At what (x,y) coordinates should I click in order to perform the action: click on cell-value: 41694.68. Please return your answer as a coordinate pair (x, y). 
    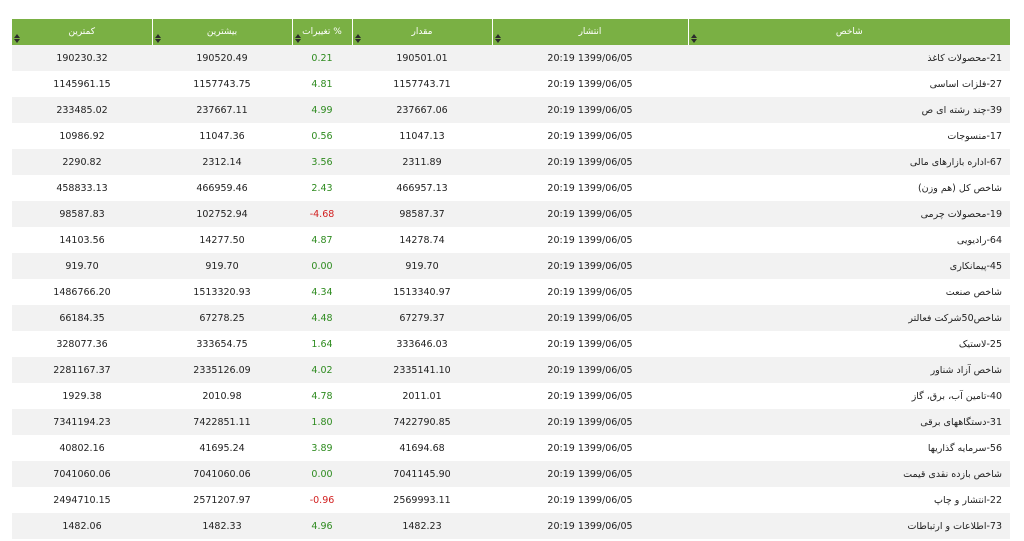
    Looking at the image, I should click on (422, 448).